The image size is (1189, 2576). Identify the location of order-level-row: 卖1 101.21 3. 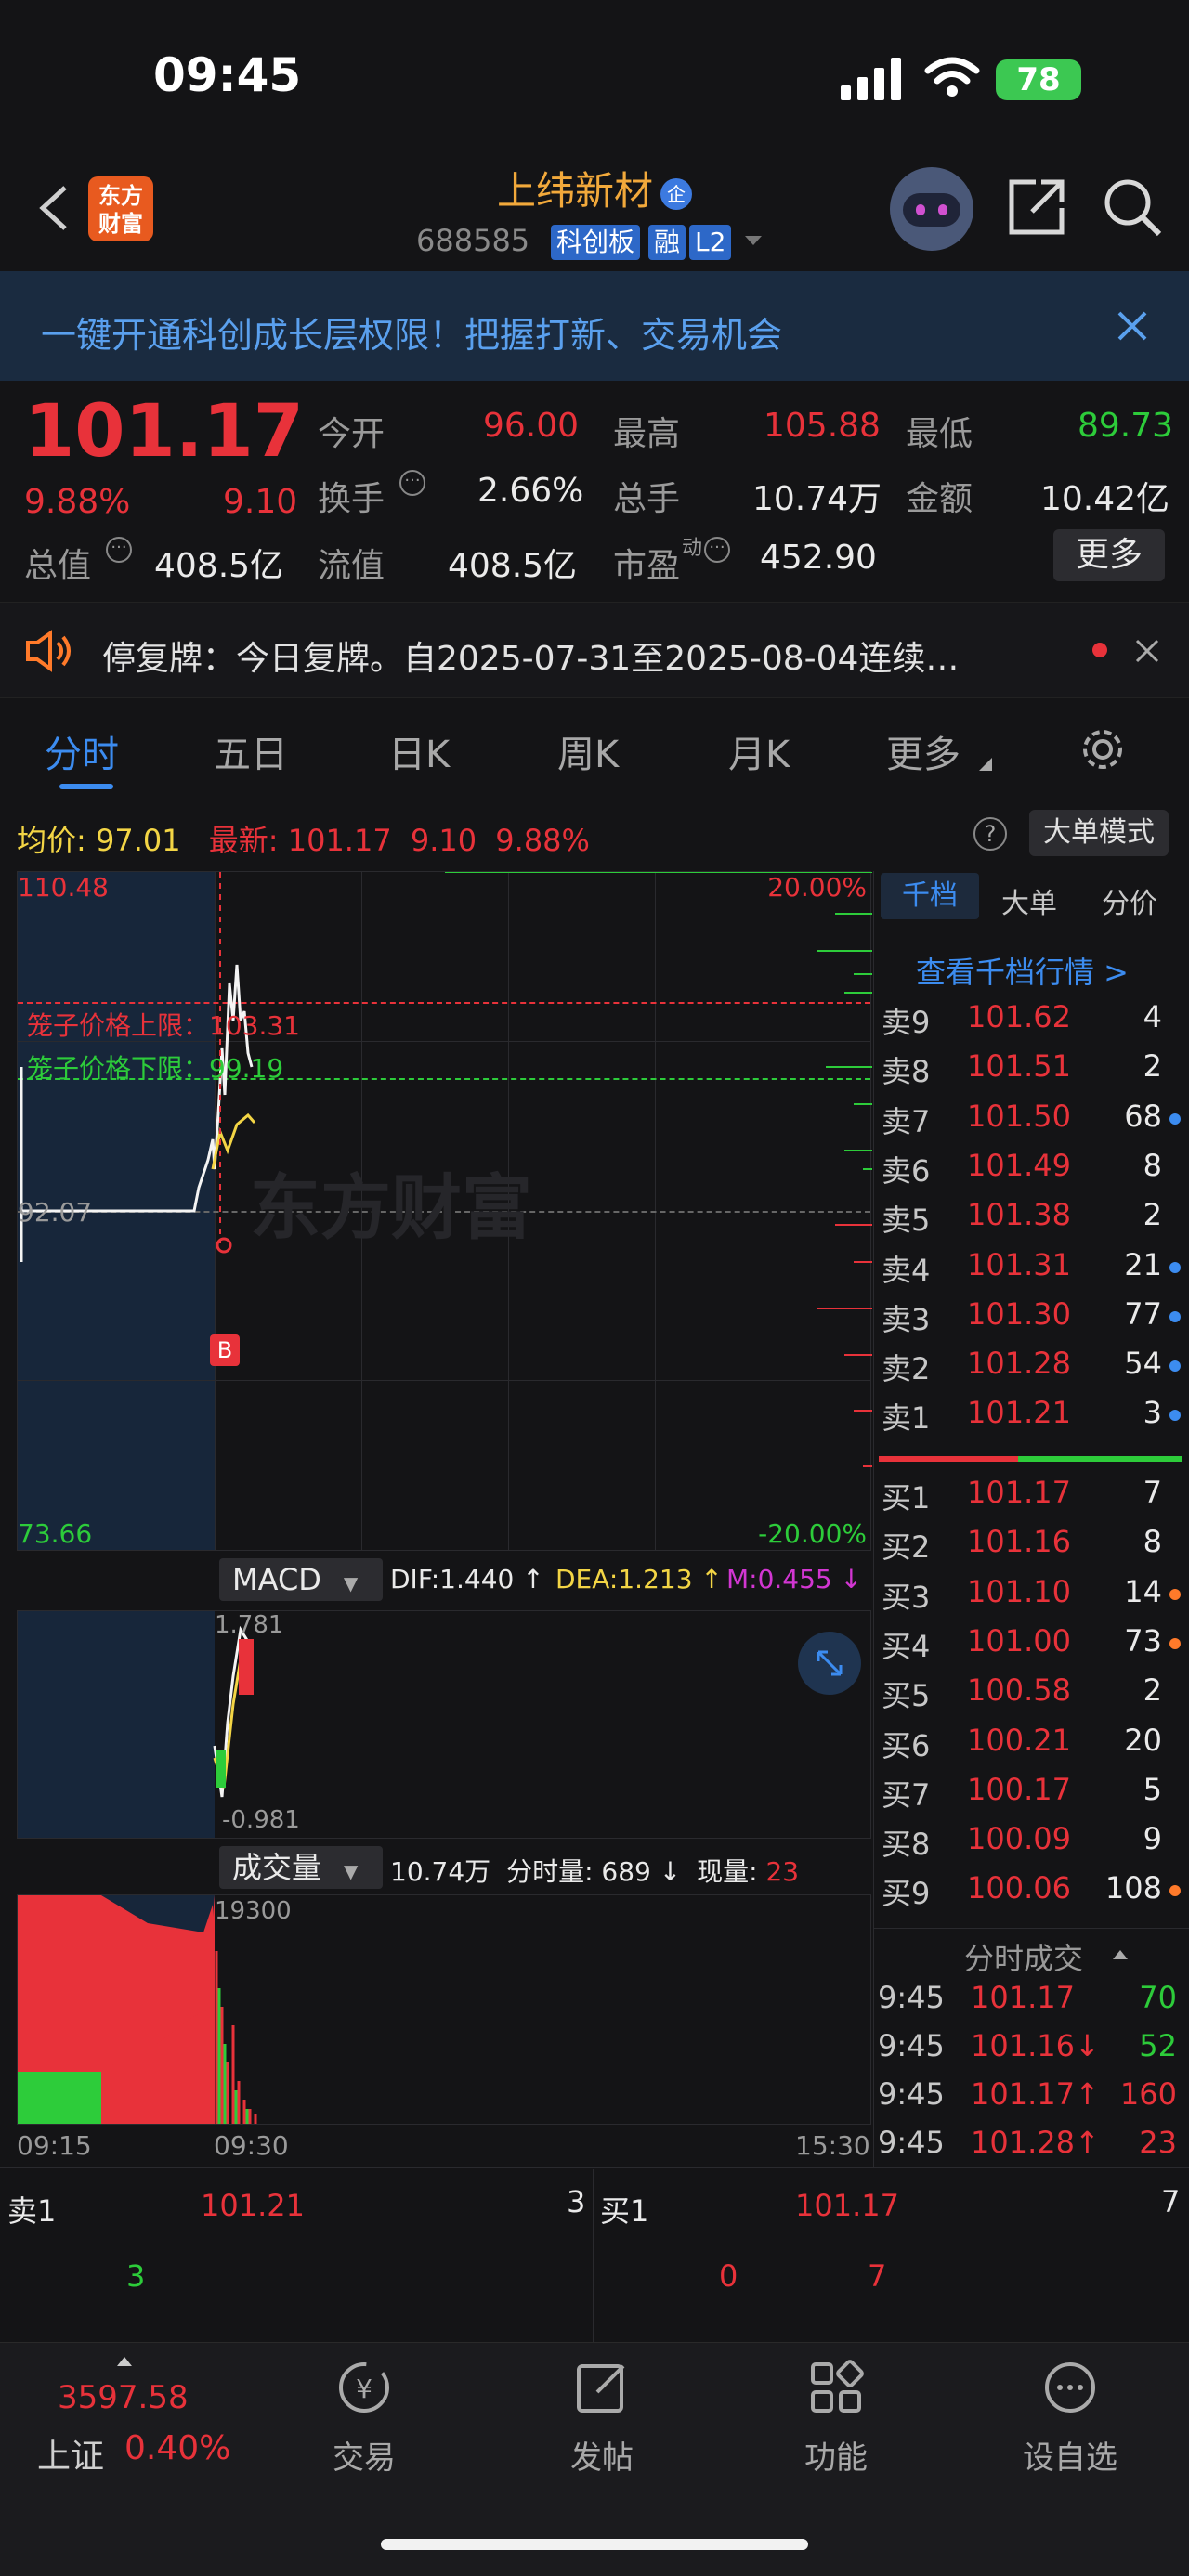
(1031, 1420).